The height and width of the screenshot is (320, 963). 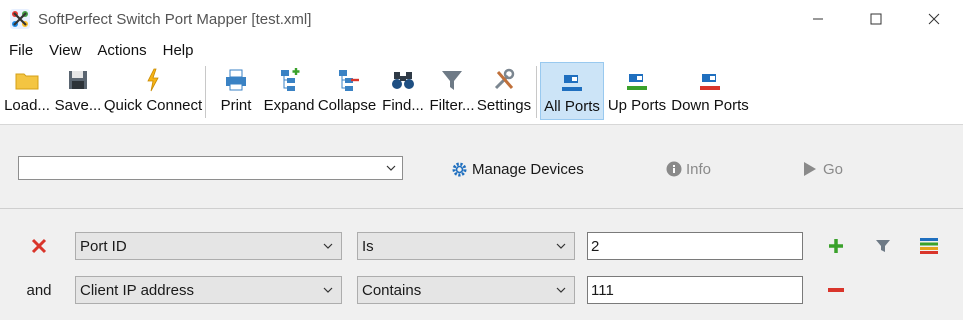 What do you see at coordinates (695, 290) in the screenshot?
I see `value-input-2: 111` at bounding box center [695, 290].